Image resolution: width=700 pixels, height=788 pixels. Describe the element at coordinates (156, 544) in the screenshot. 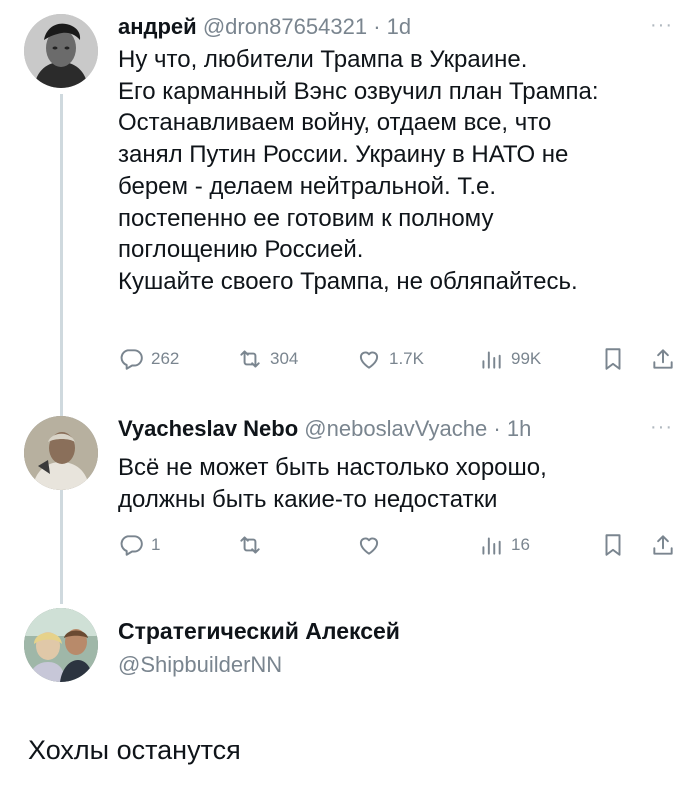

I see `reply-count: 1` at that location.